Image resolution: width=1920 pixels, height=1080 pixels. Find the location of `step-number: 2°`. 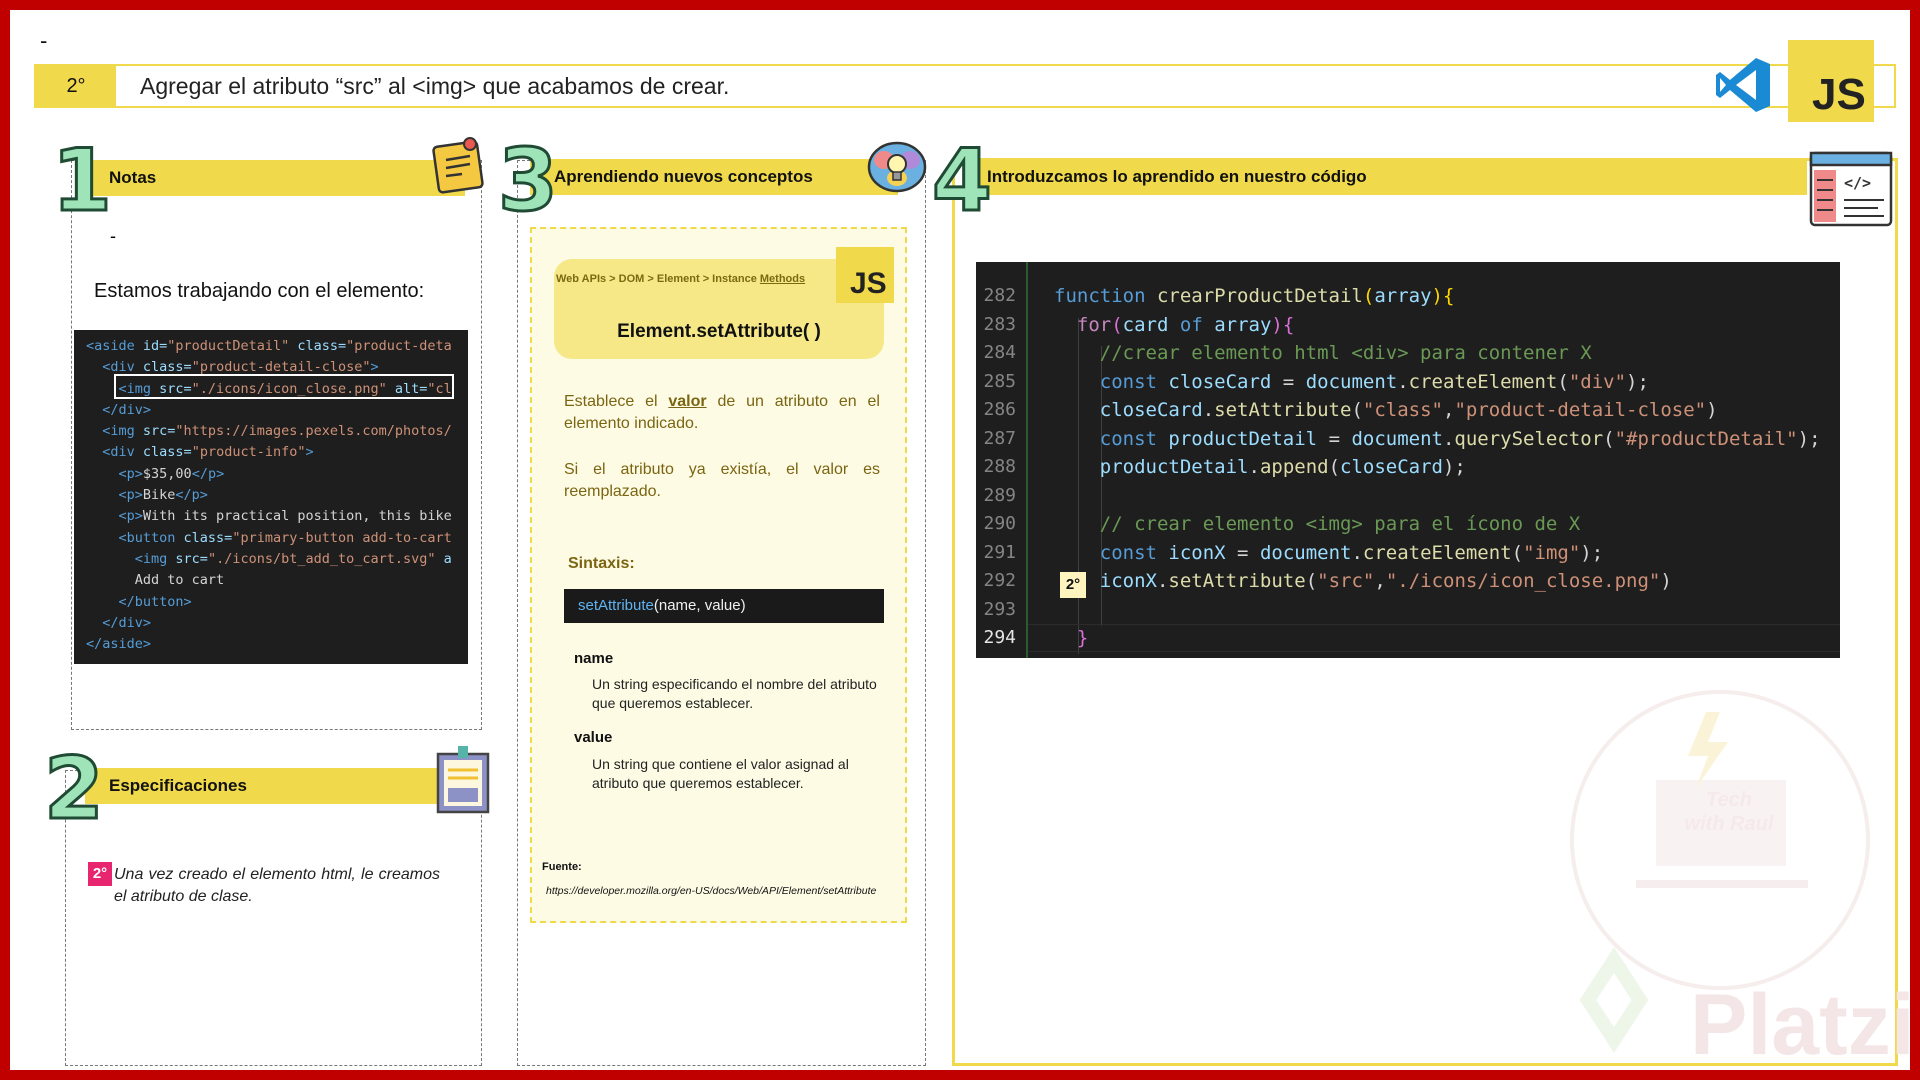

step-number: 2° is located at coordinates (76, 86).